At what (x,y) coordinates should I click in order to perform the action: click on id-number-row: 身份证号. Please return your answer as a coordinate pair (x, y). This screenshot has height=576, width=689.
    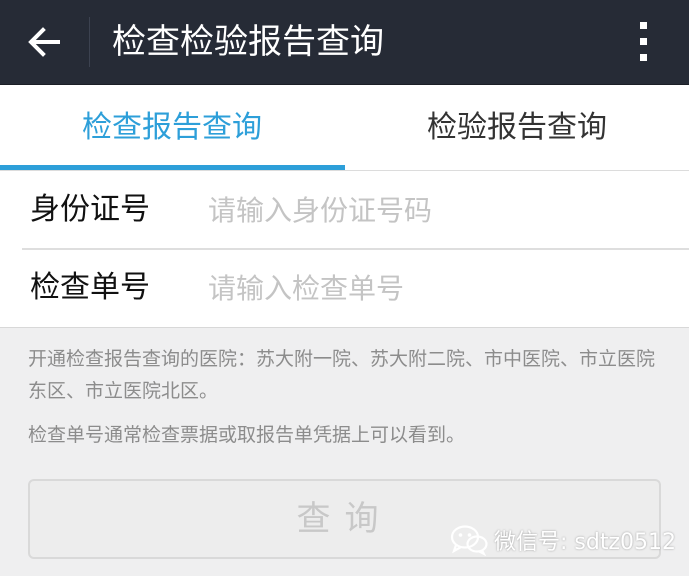
    Looking at the image, I should click on (344, 210).